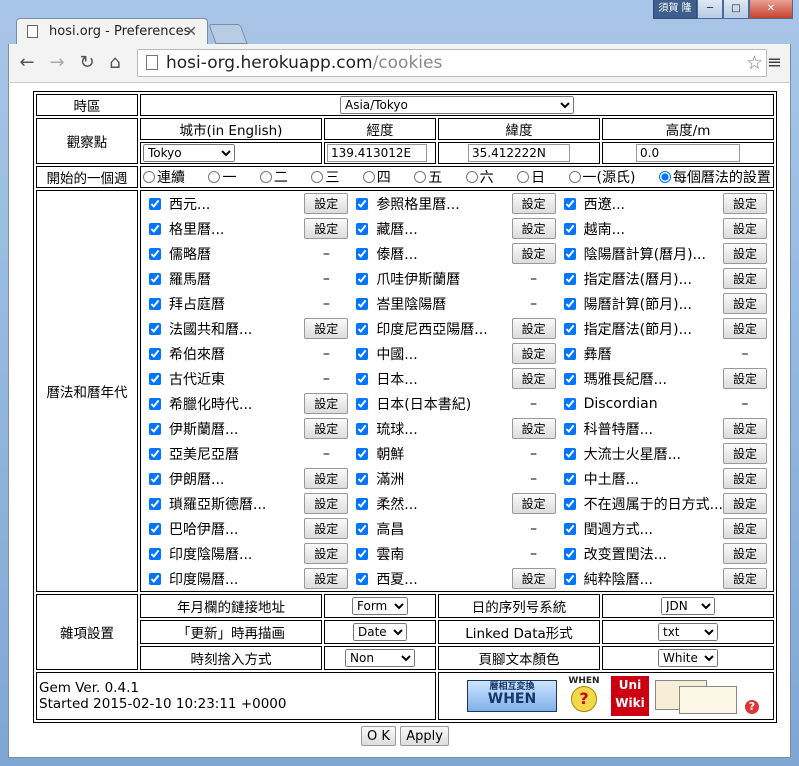 The image size is (799, 766). What do you see at coordinates (675, 9) in the screenshot?
I see `profile-badge: 須賀 隆` at bounding box center [675, 9].